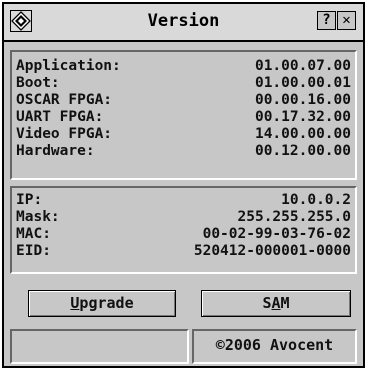  What do you see at coordinates (316, 200) in the screenshot?
I see `network-value: 10.0.0.2` at bounding box center [316, 200].